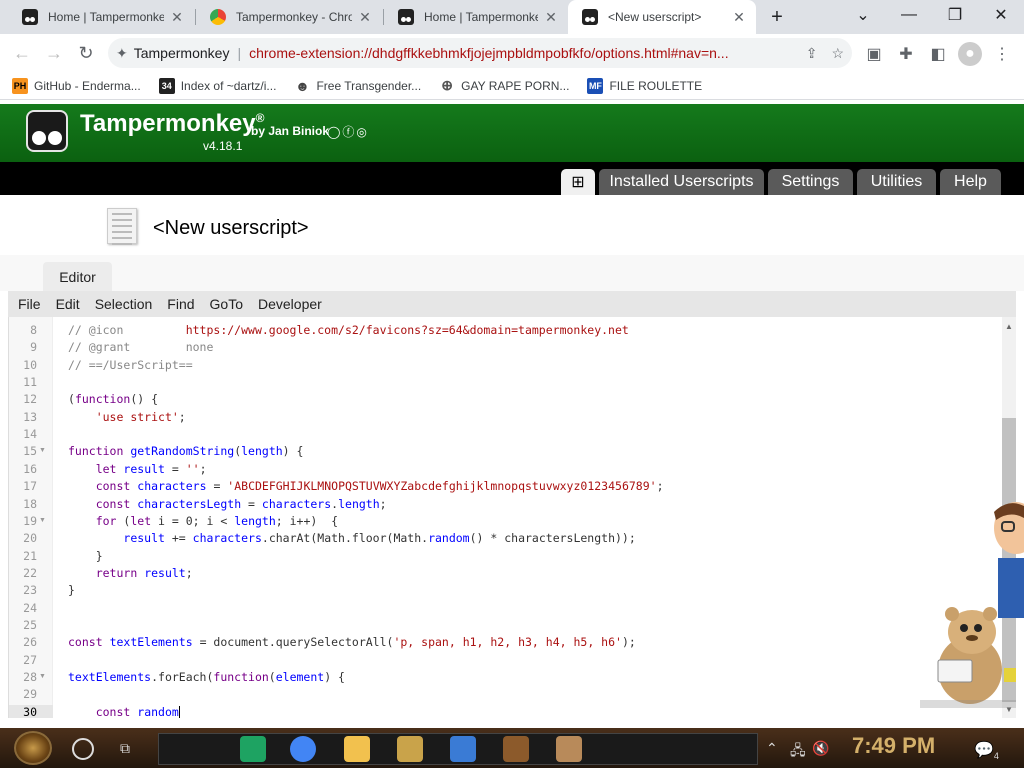 Image resolution: width=1024 pixels, height=768 pixels. Describe the element at coordinates (224, 304) in the screenshot. I see `menu-goto: GoTo` at that location.